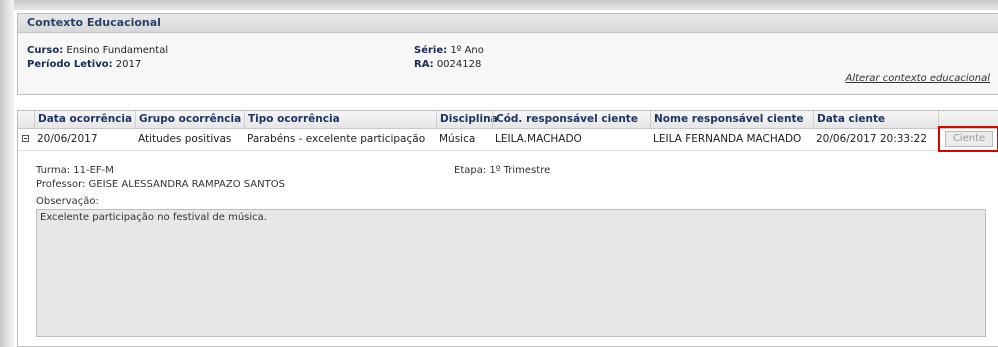 This screenshot has width=998, height=347. I want to click on observacao-label: Observação:, so click(67, 201).